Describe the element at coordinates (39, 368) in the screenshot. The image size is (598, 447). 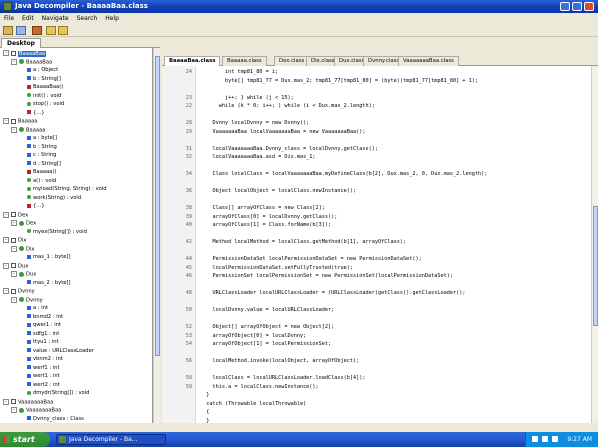
I see `tree-node: werf1 : int` at that location.